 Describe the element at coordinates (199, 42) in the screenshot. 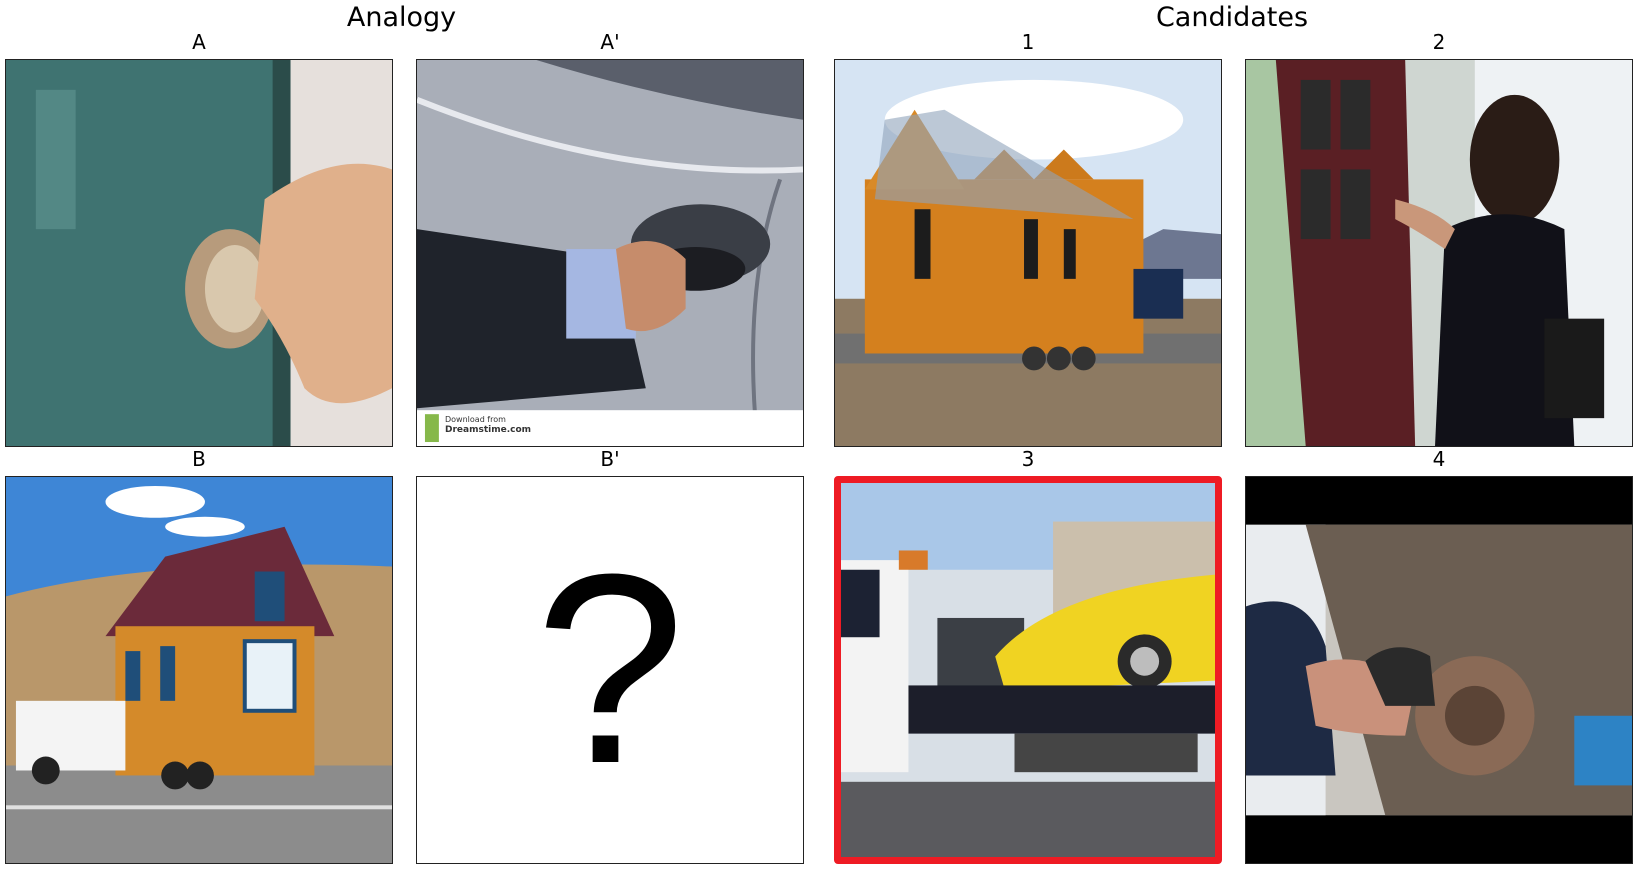

I see `panel-a-label: A` at that location.